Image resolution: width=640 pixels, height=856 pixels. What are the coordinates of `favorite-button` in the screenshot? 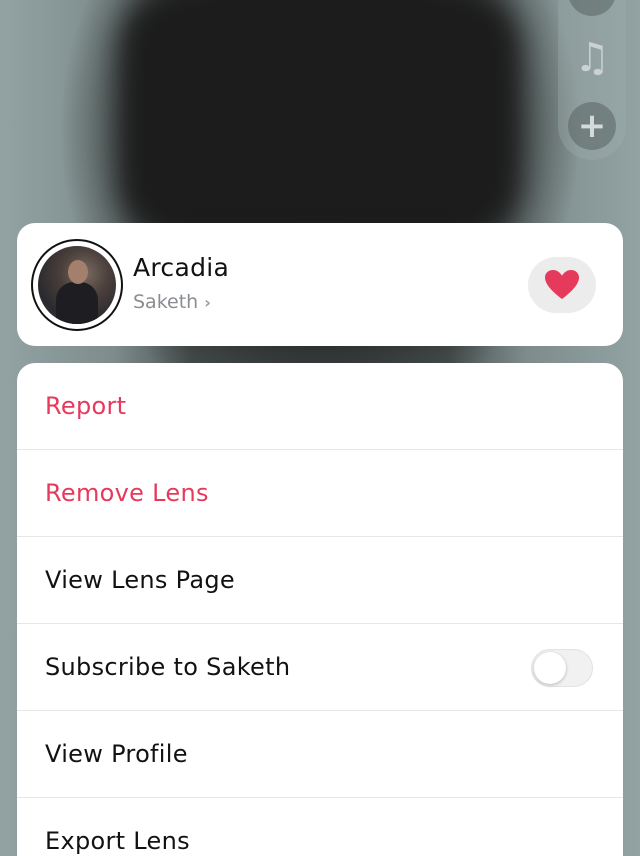 It's located at (562, 285).